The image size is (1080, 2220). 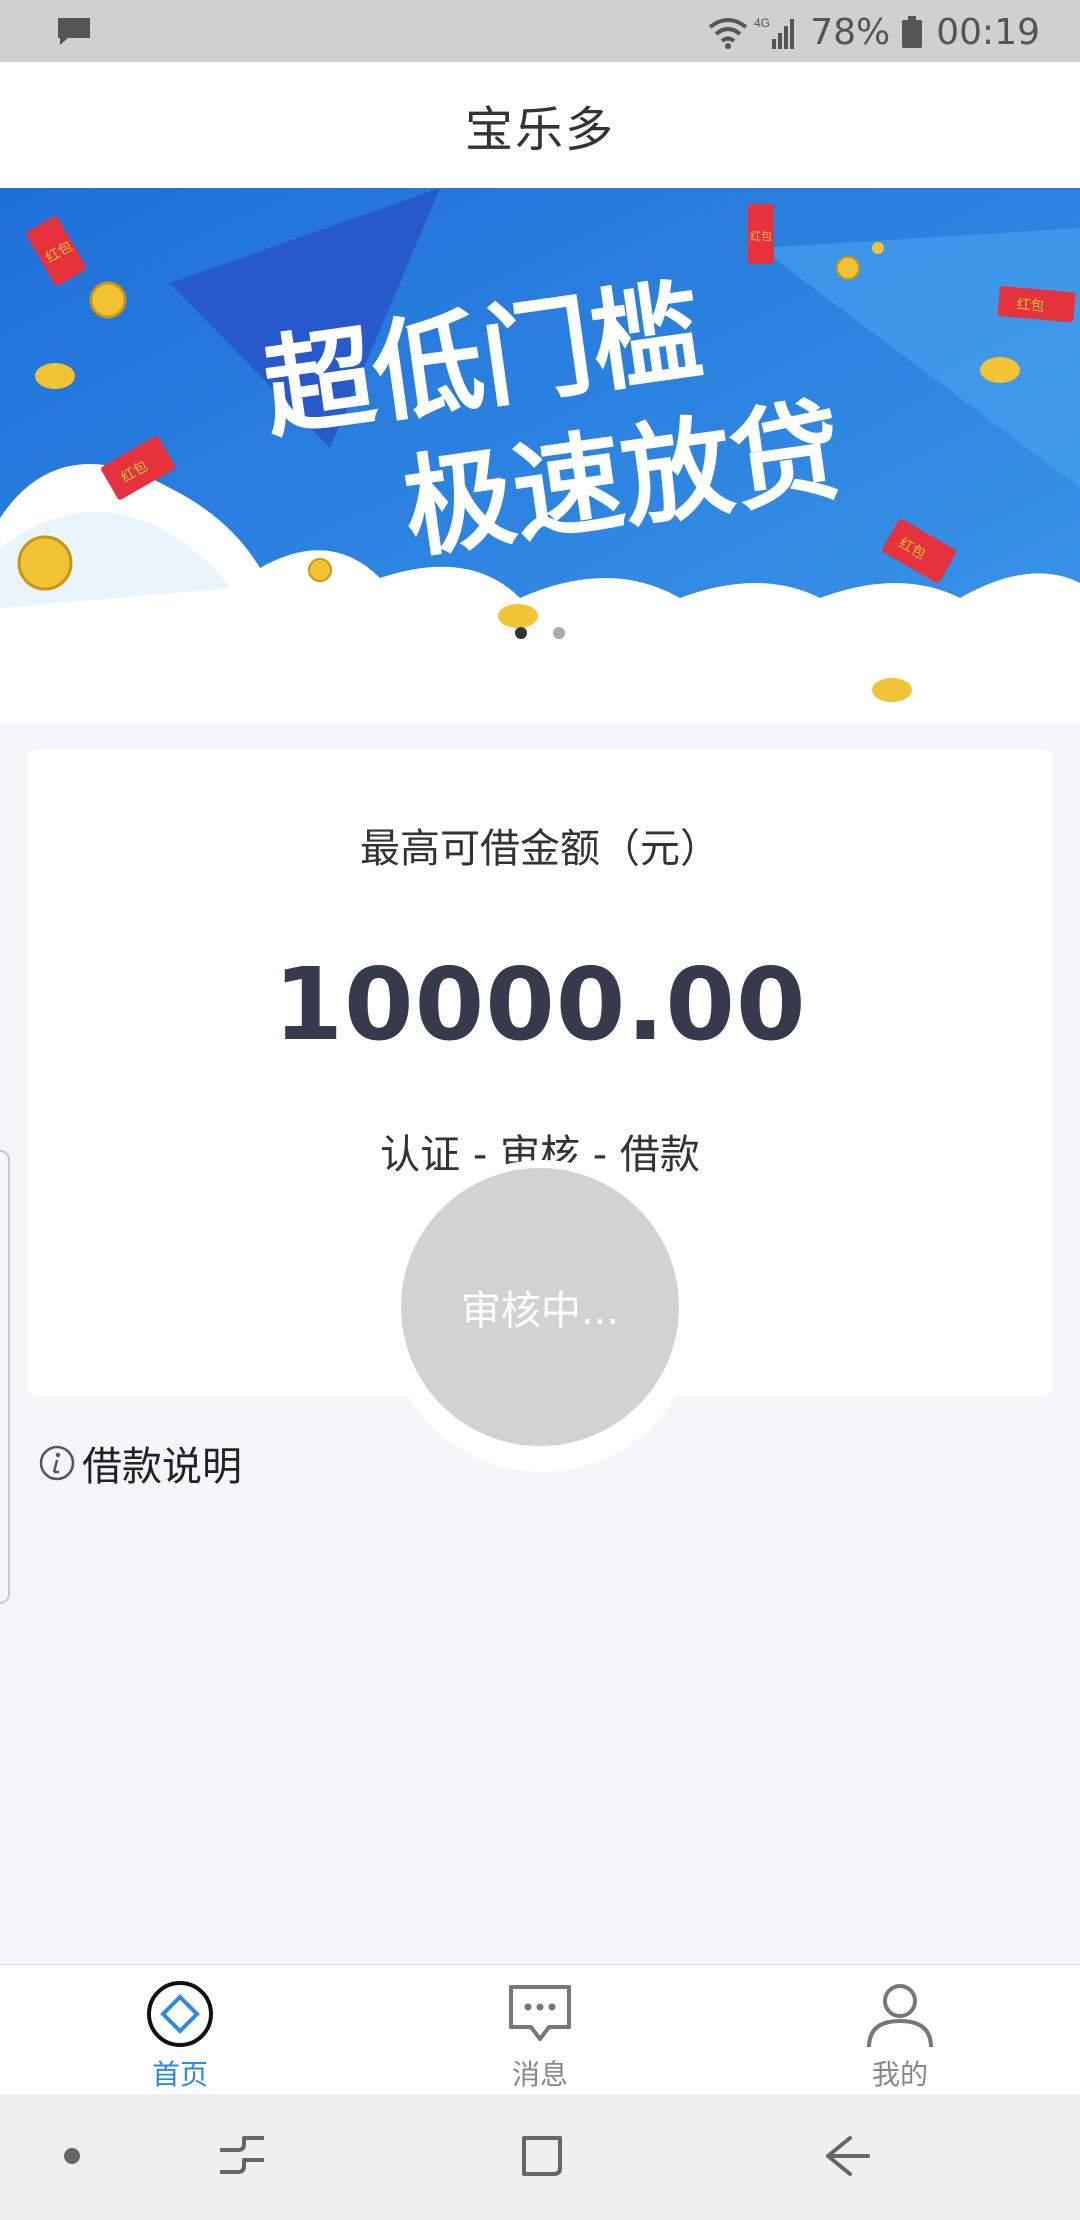 What do you see at coordinates (5, 1377) in the screenshot?
I see `edge-panel-handle` at bounding box center [5, 1377].